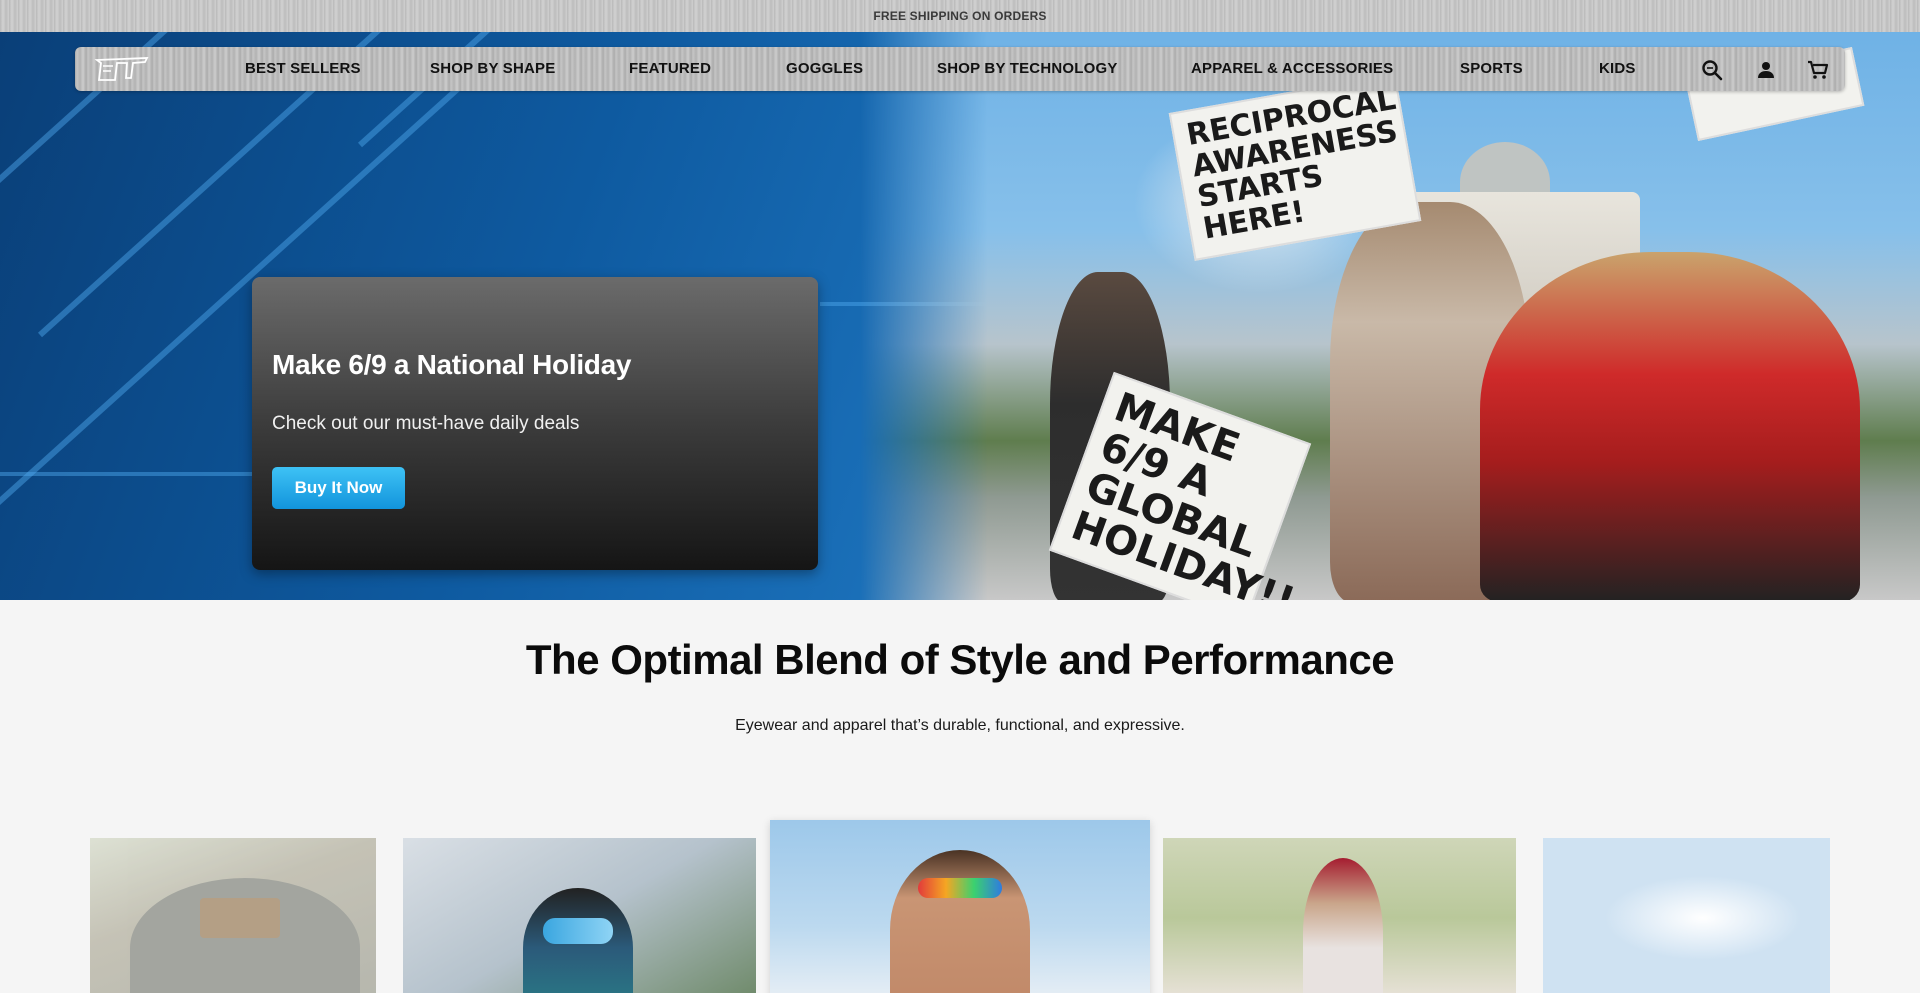 The height and width of the screenshot is (993, 1920). Describe the element at coordinates (1712, 70) in the screenshot. I see `search-icon` at that location.